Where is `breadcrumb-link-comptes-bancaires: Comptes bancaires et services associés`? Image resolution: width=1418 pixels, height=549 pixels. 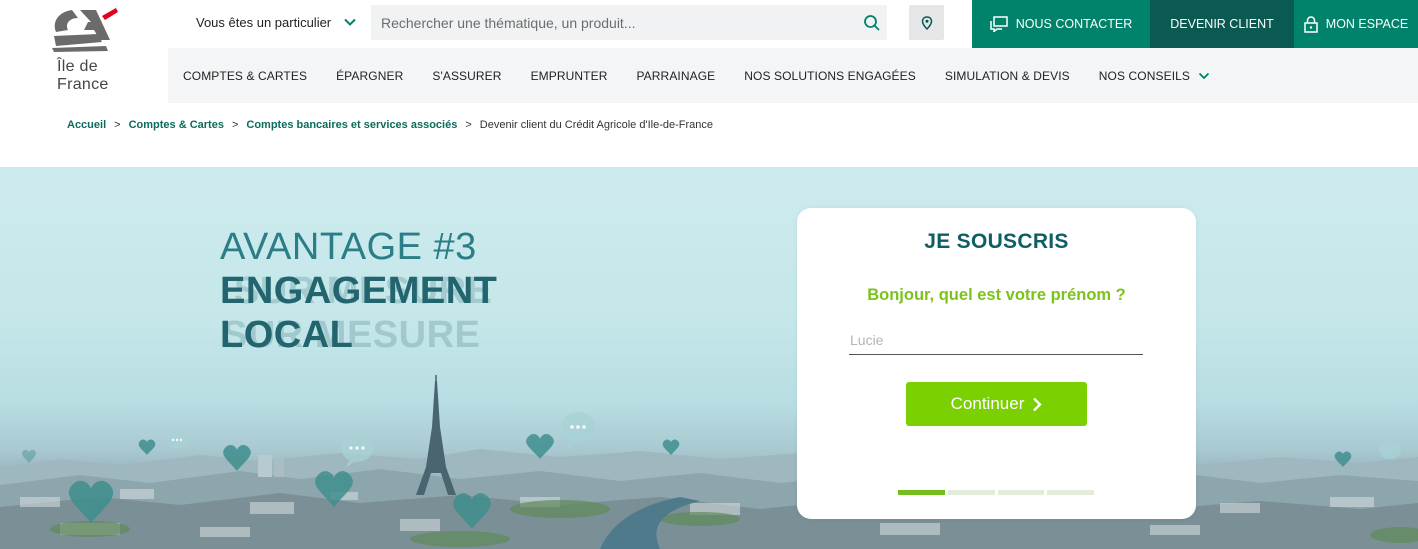
breadcrumb-link-comptes-bancaires: Comptes bancaires et services associés is located at coordinates (351, 125).